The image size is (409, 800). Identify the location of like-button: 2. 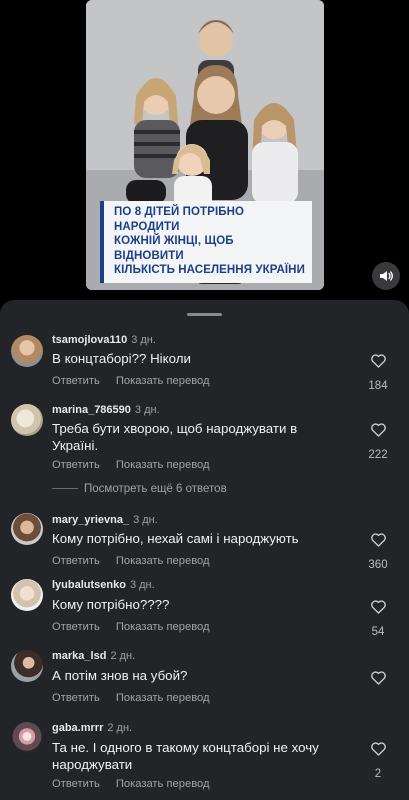
(378, 760).